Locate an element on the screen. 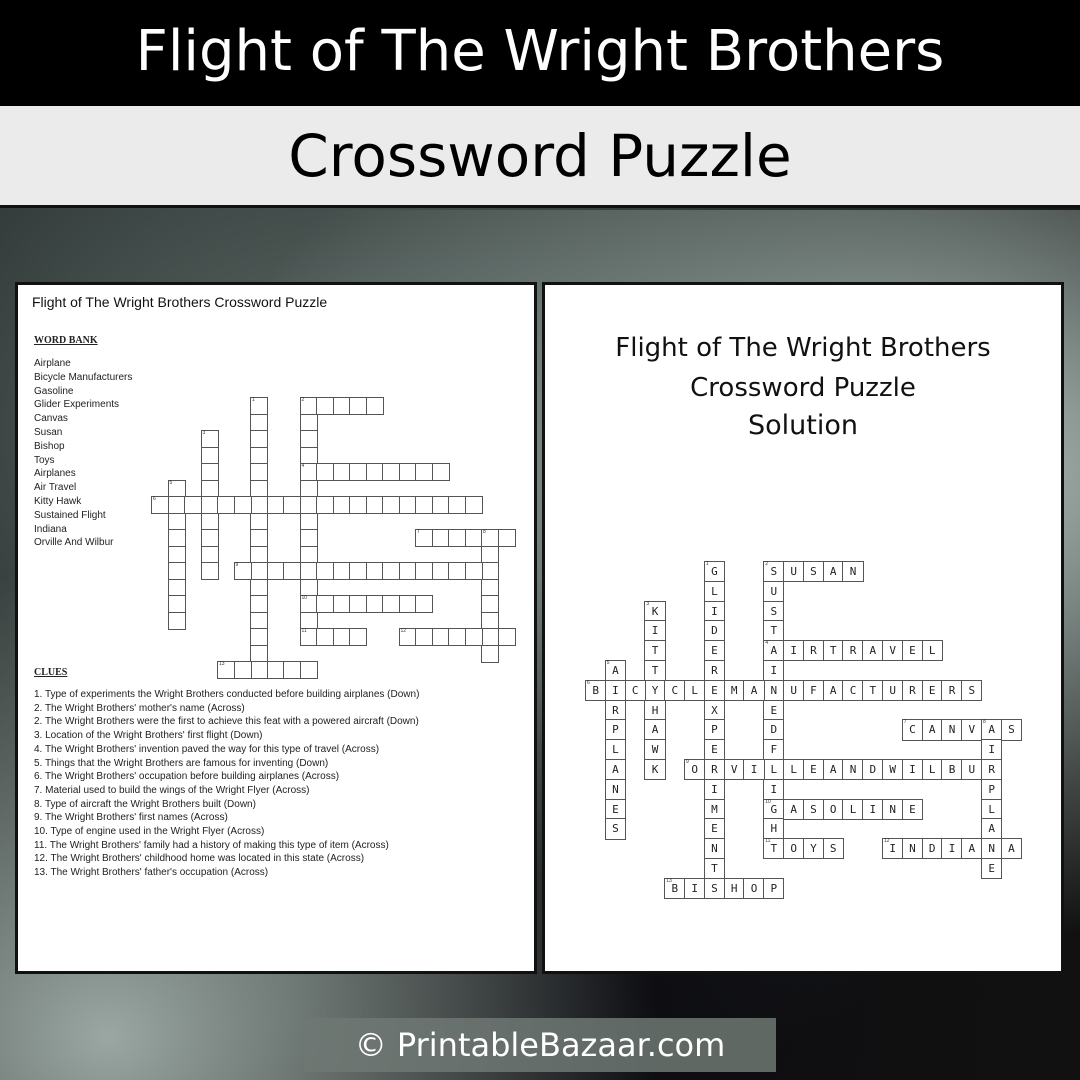  crossword-cell: 6 is located at coordinates (160, 505).